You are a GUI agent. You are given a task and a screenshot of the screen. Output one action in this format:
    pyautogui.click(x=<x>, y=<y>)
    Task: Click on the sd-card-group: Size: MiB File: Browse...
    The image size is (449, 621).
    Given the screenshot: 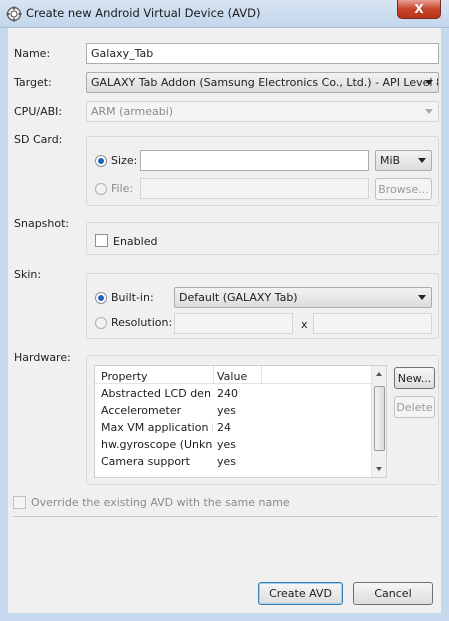 What is the action you would take?
    pyautogui.click(x=262, y=171)
    